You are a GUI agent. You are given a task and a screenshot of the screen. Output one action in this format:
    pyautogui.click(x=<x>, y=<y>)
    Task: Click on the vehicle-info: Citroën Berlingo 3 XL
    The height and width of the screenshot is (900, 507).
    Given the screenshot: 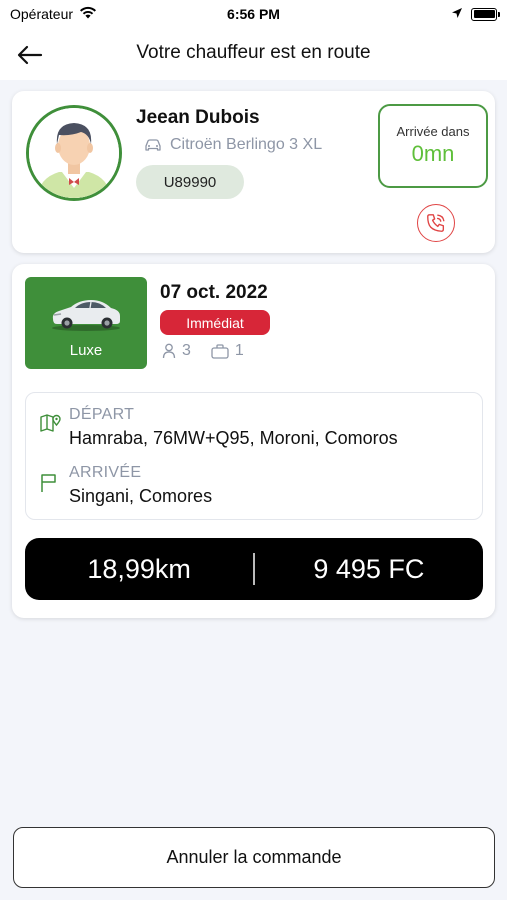 What is the action you would take?
    pyautogui.click(x=233, y=145)
    